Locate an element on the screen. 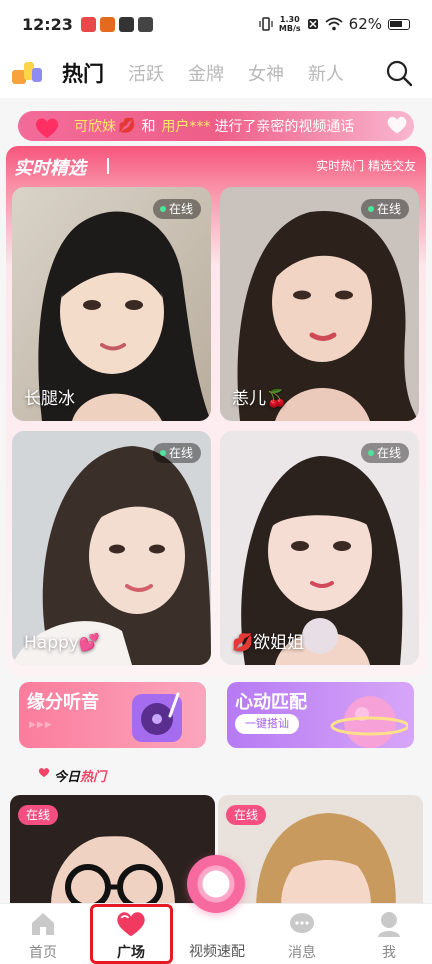 This screenshot has width=432, height=964. home-icon is located at coordinates (43, 924).